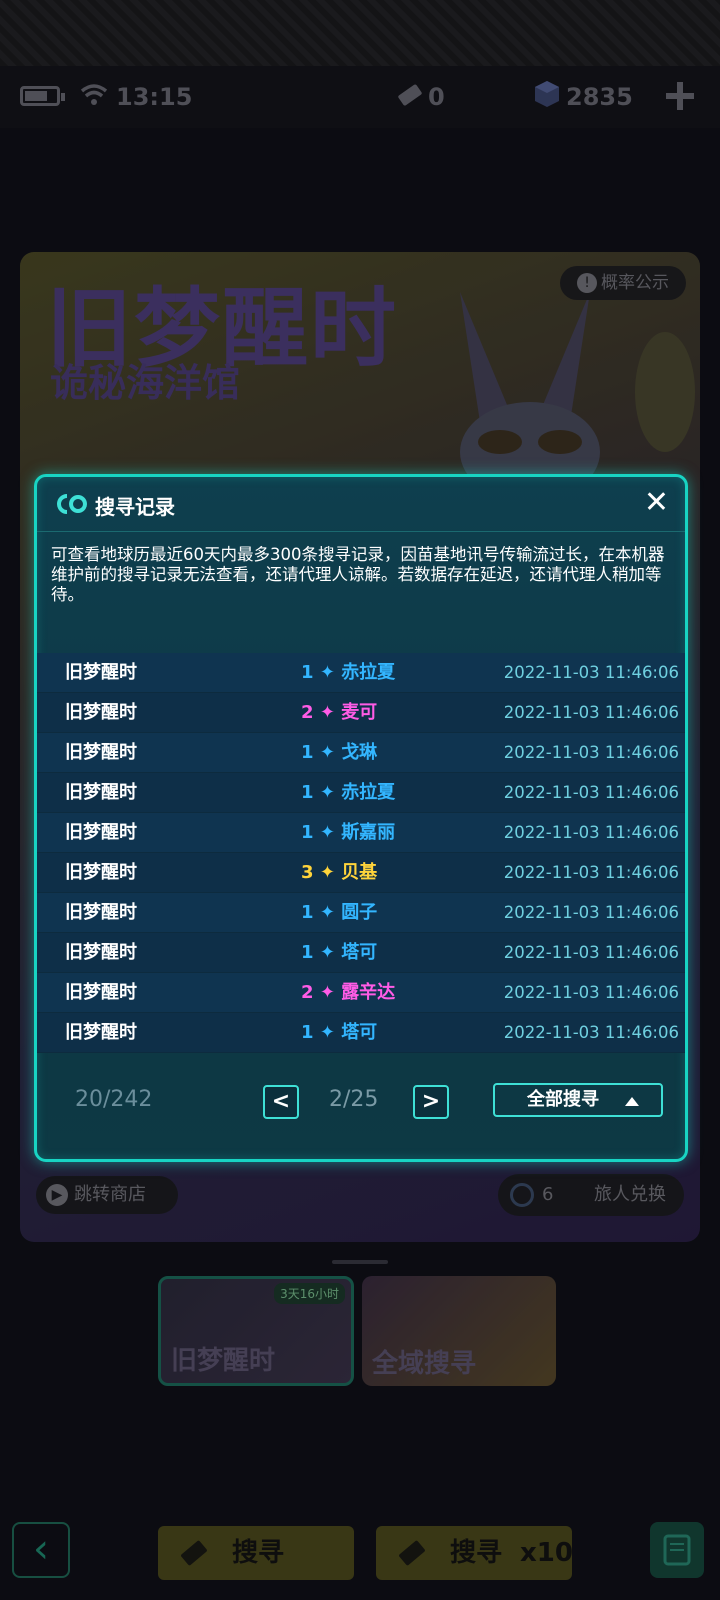 Image resolution: width=720 pixels, height=1600 pixels. Describe the element at coordinates (361, 531) in the screenshot. I see `divider` at that location.